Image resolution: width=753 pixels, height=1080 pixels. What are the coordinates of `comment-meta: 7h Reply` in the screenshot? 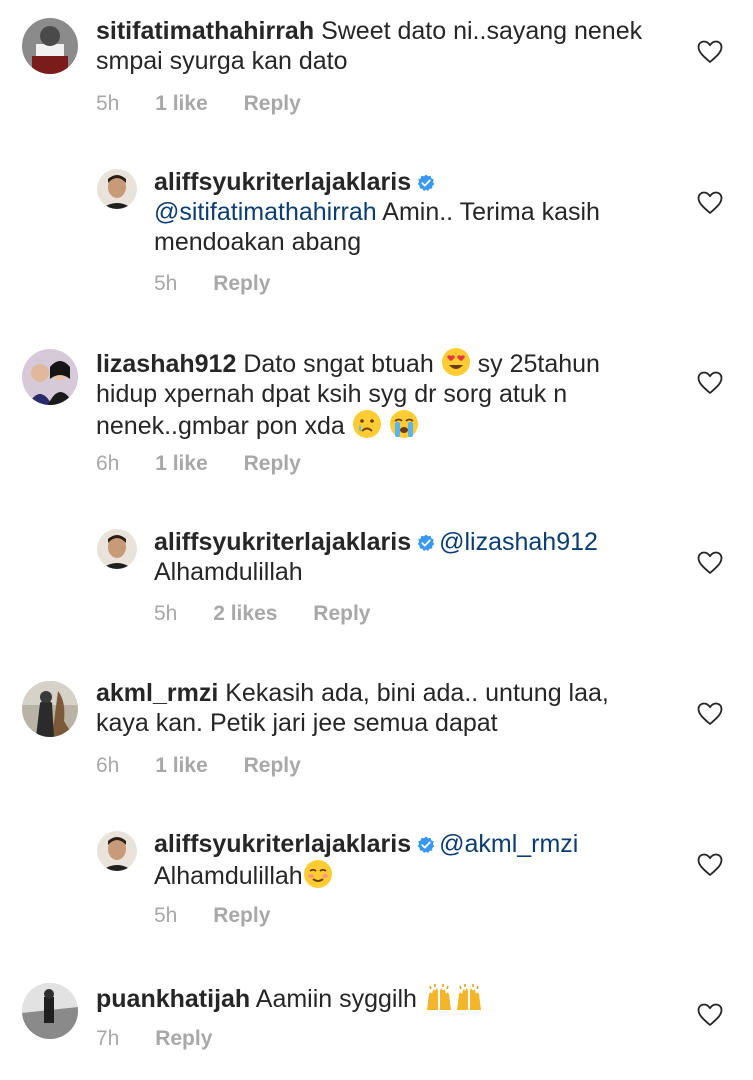 It's located at (169, 1039).